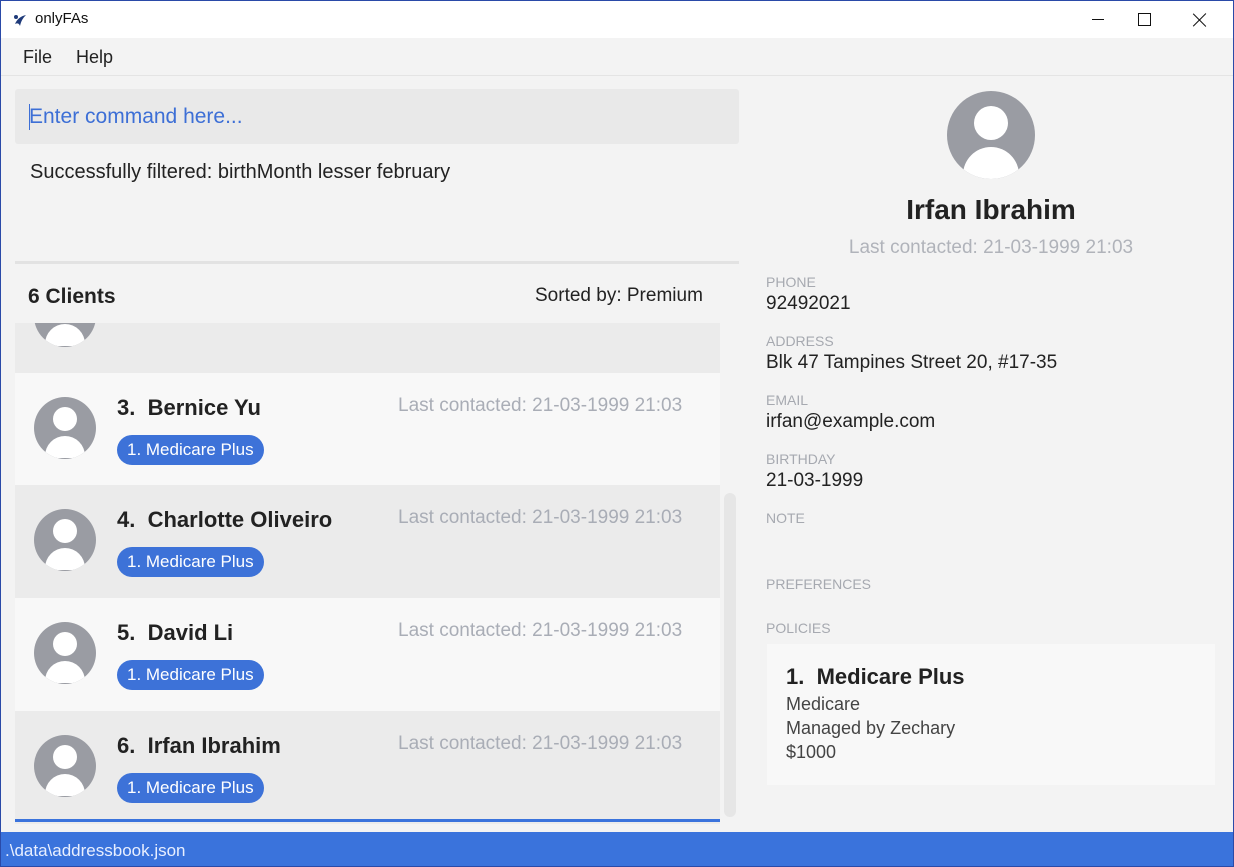  What do you see at coordinates (791, 282) in the screenshot?
I see `phone-label: PHONE` at bounding box center [791, 282].